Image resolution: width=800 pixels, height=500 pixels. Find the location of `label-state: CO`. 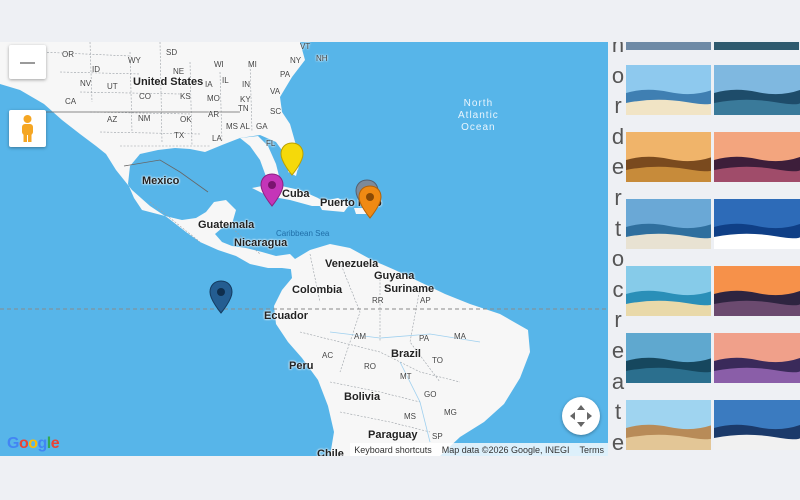

label-state: CO is located at coordinates (145, 96).